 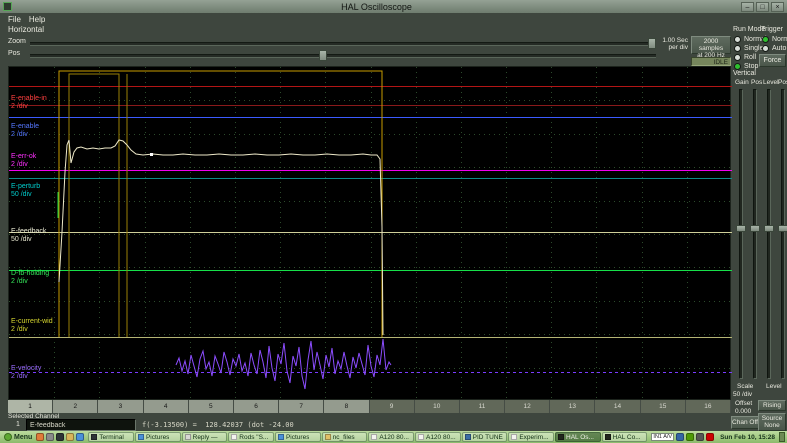 I want to click on vertical-pos-slider-handle, so click(x=755, y=228).